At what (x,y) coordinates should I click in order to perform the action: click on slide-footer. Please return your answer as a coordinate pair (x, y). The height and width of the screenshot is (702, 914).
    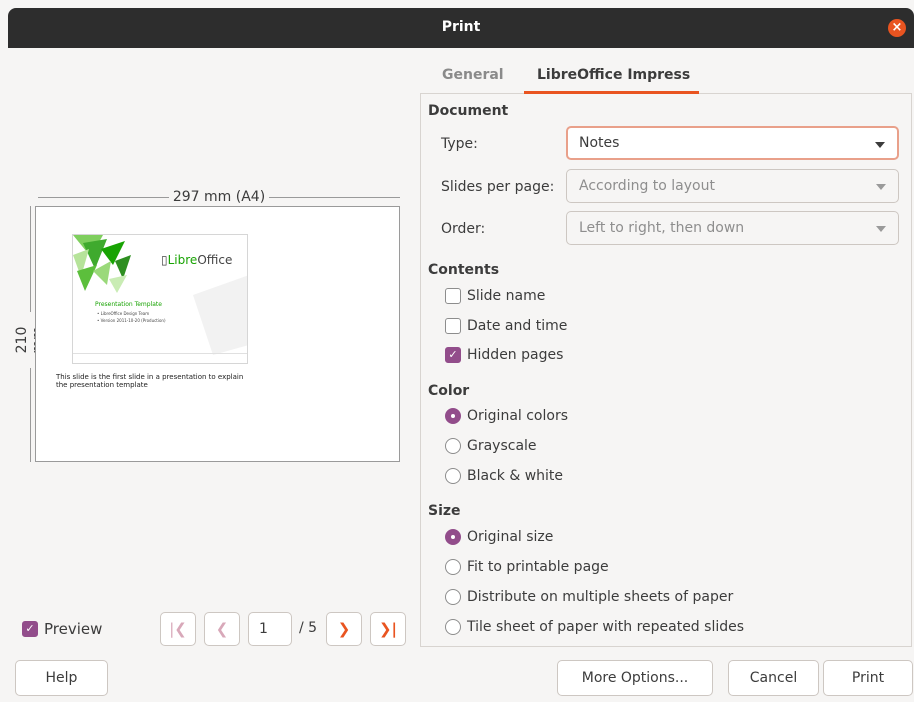
    Looking at the image, I should click on (160, 356).